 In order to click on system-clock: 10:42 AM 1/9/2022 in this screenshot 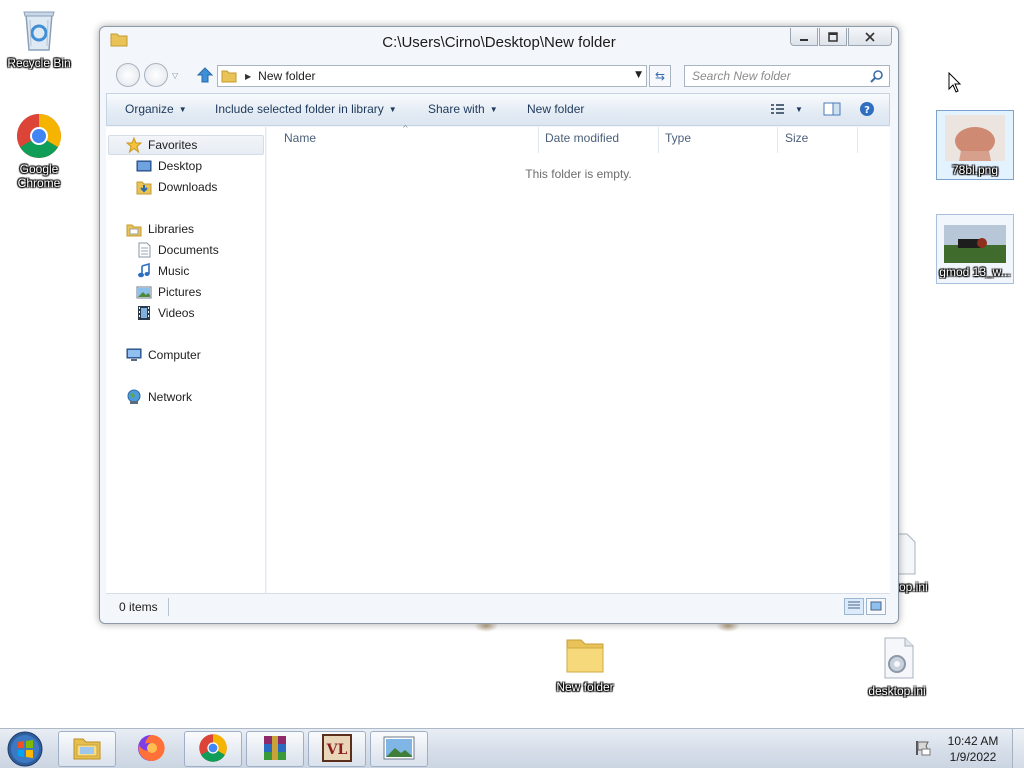, I will do `click(973, 749)`.